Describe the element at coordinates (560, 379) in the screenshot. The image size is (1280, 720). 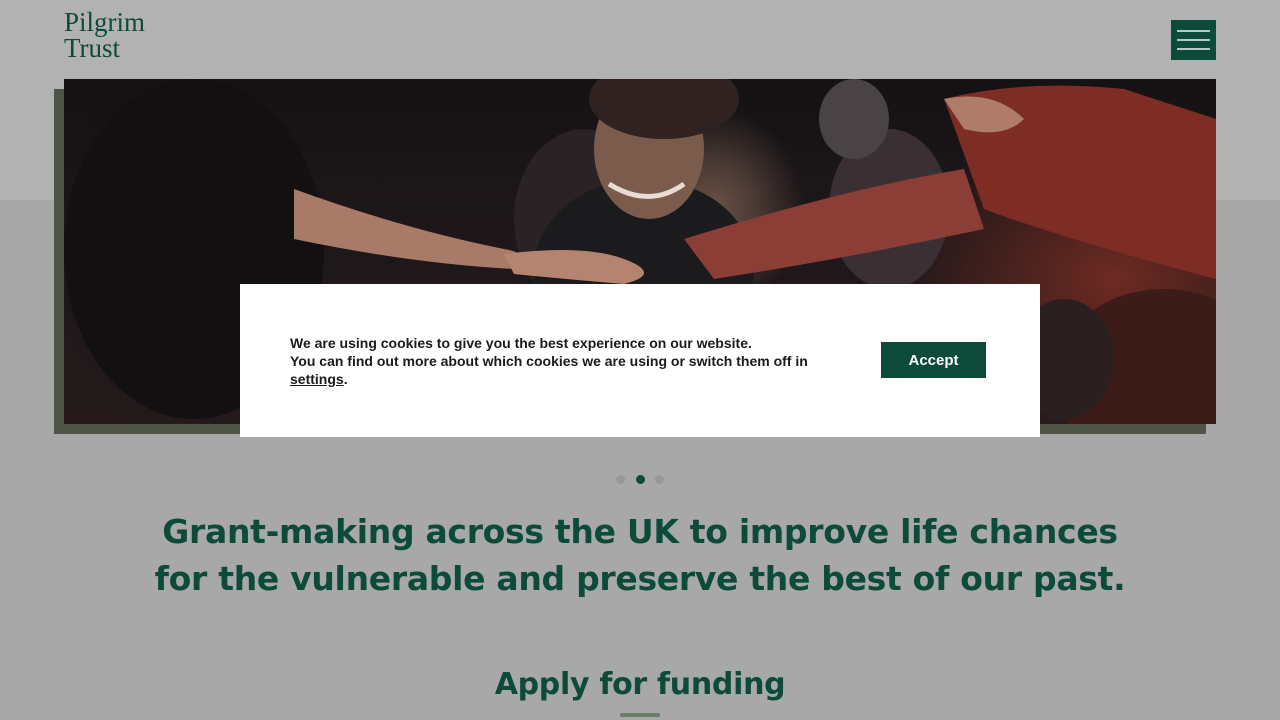
I see `cookie-message-line-3: settings.` at that location.